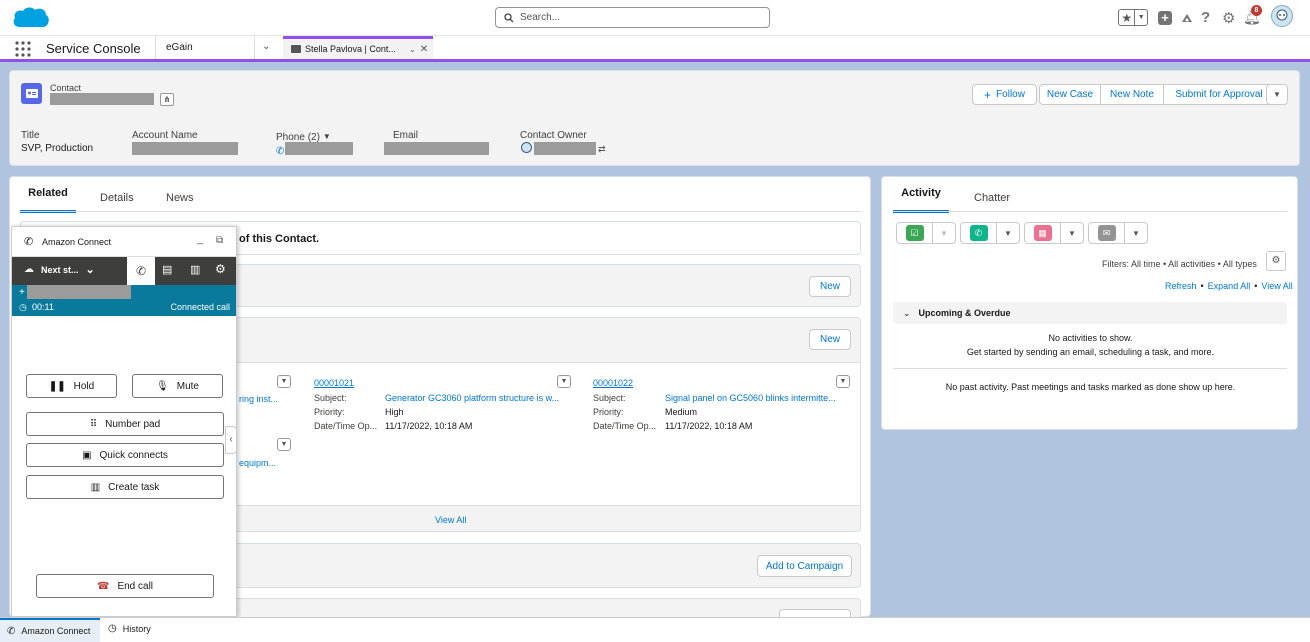 The height and width of the screenshot is (642, 1310). I want to click on tab-label: eGain, so click(179, 47).